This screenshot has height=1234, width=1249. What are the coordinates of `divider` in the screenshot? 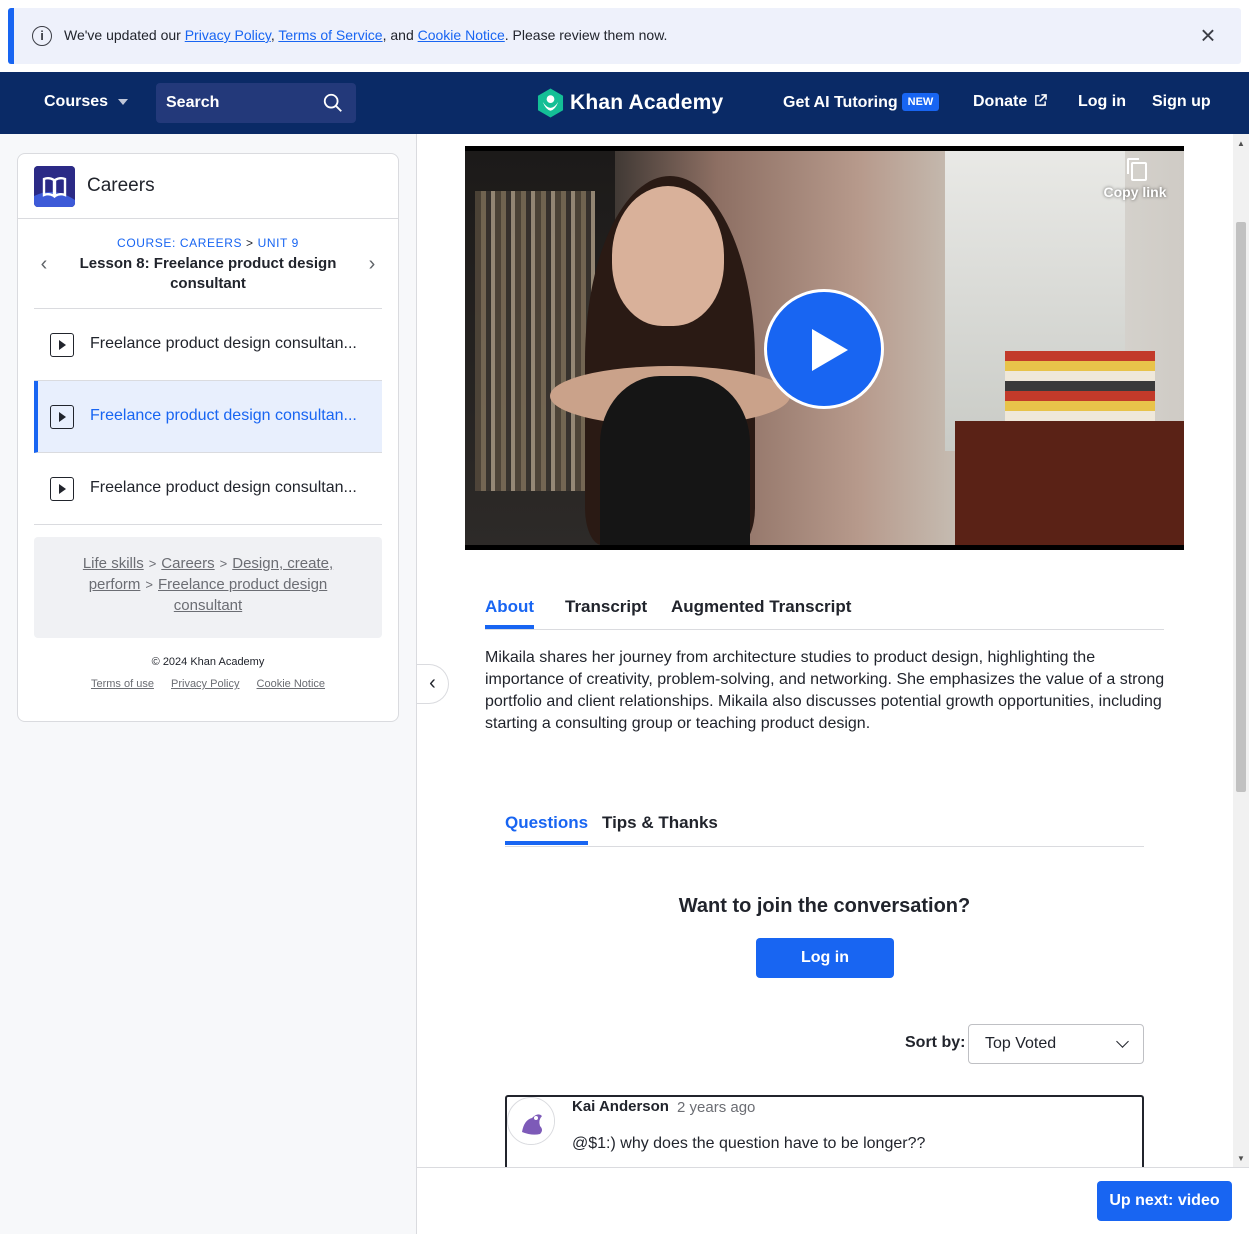 It's located at (208, 218).